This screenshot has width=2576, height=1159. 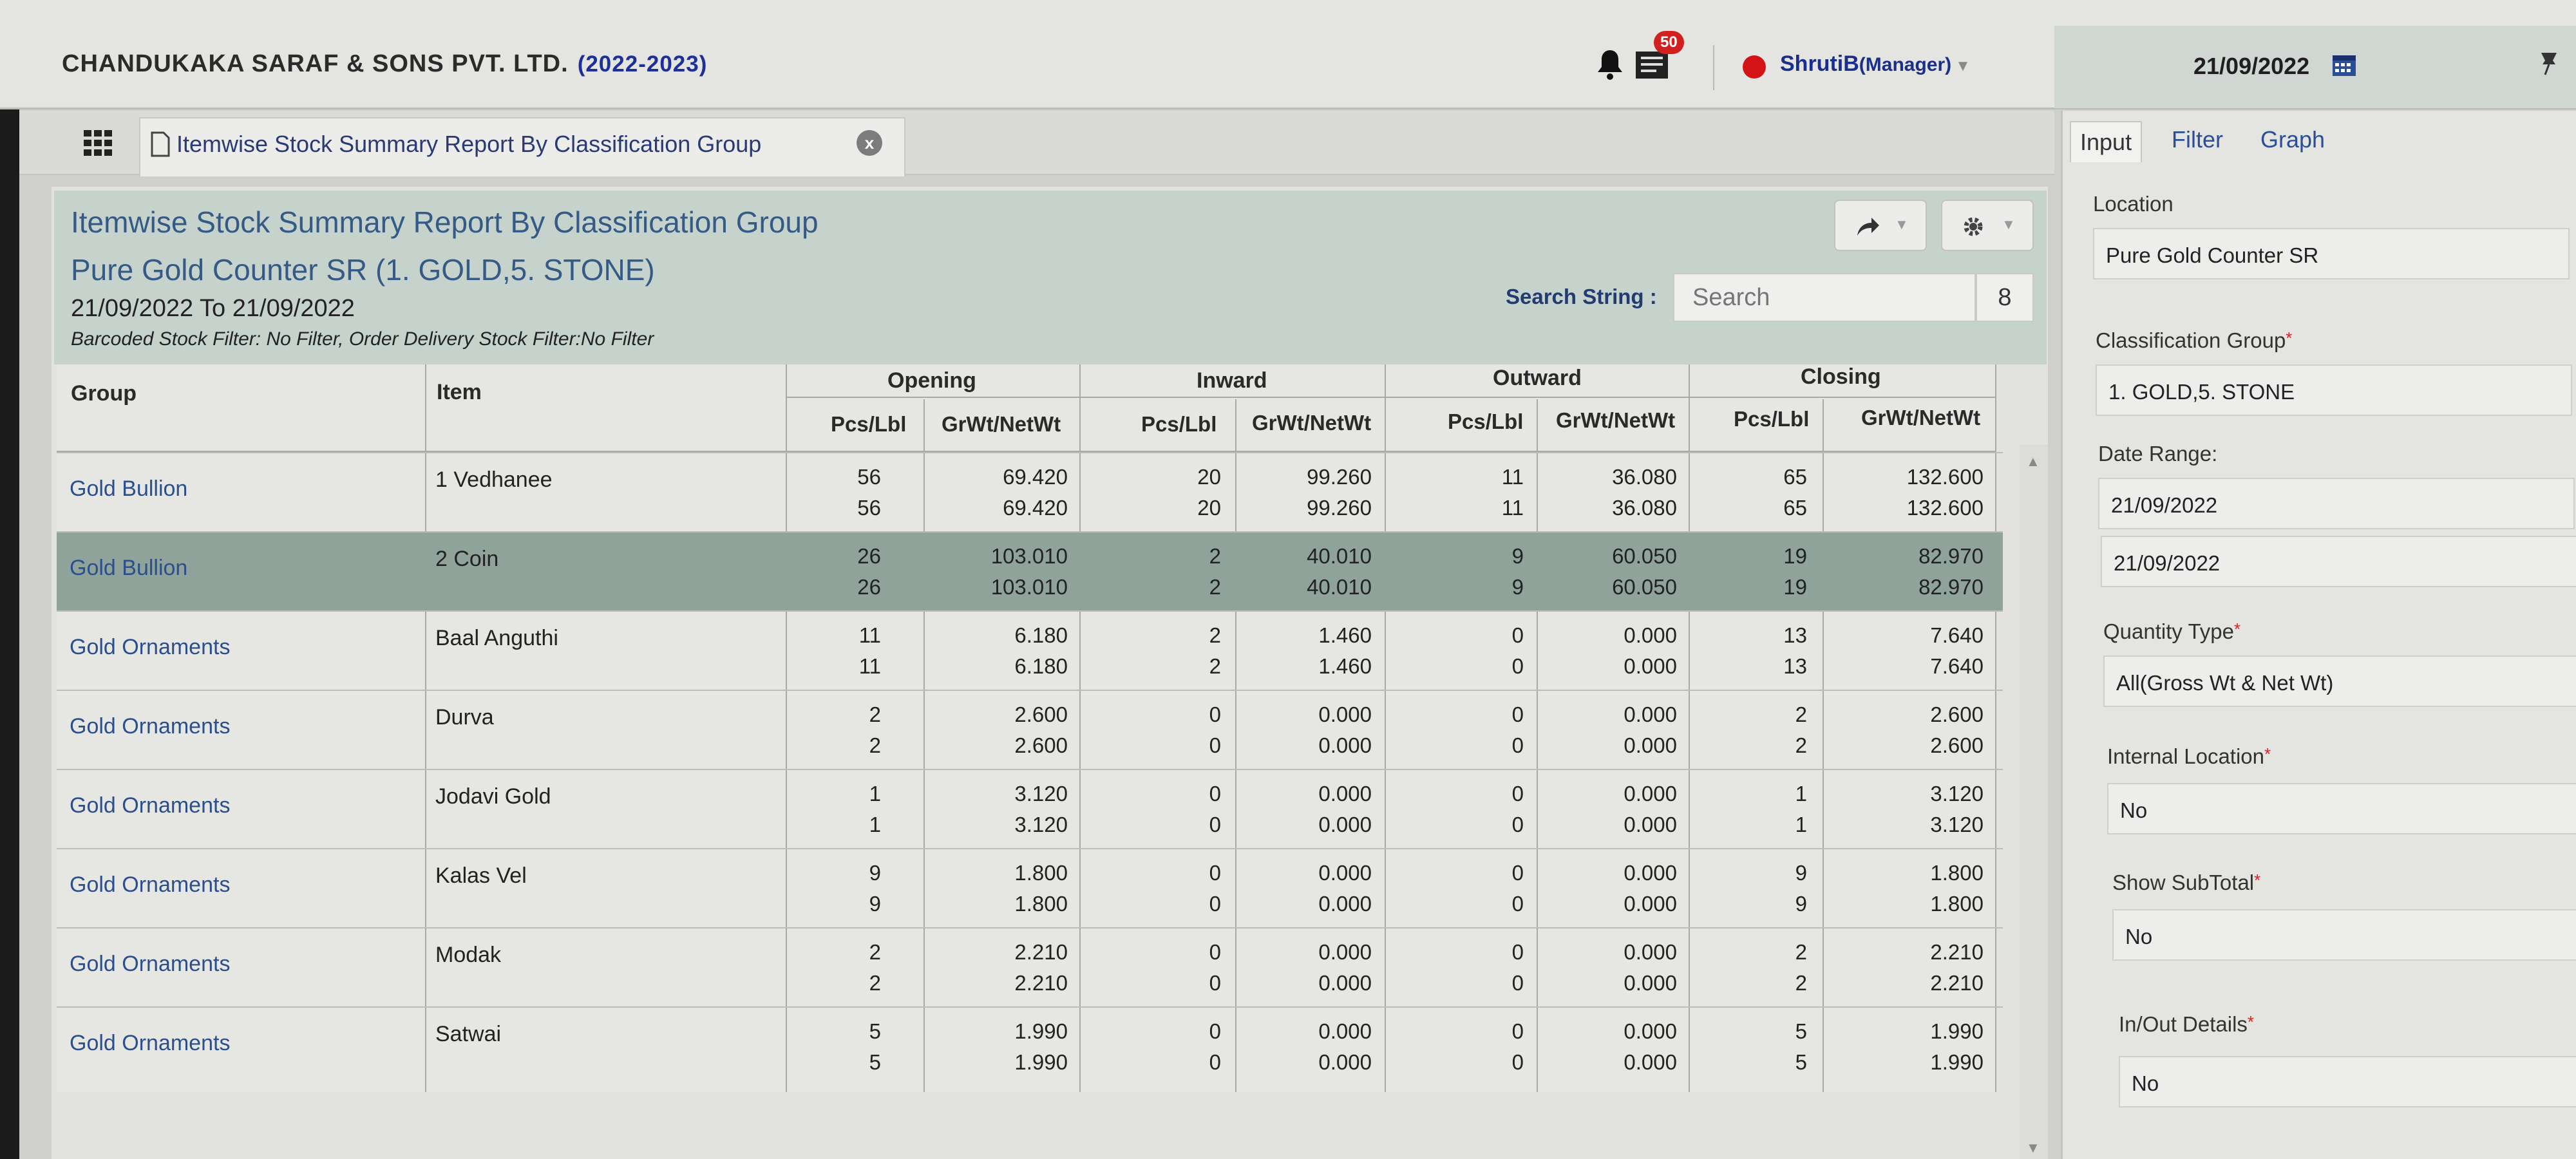 What do you see at coordinates (2331, 253) in the screenshot?
I see `location-field: Pure Gold Counter SR` at bounding box center [2331, 253].